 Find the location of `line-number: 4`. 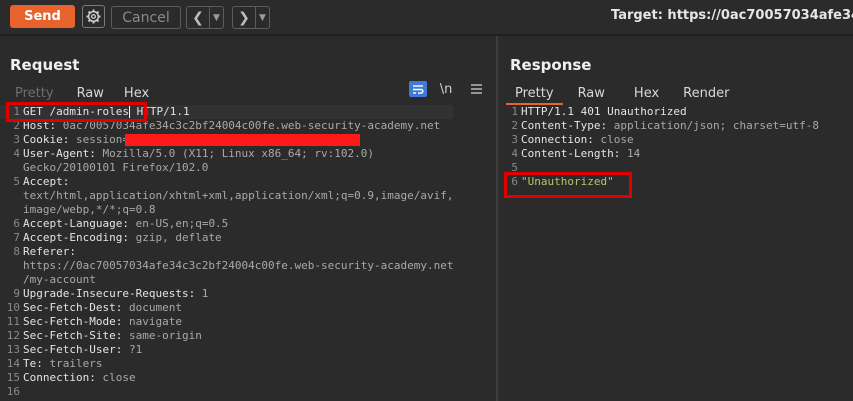

line-number: 4 is located at coordinates (514, 153).